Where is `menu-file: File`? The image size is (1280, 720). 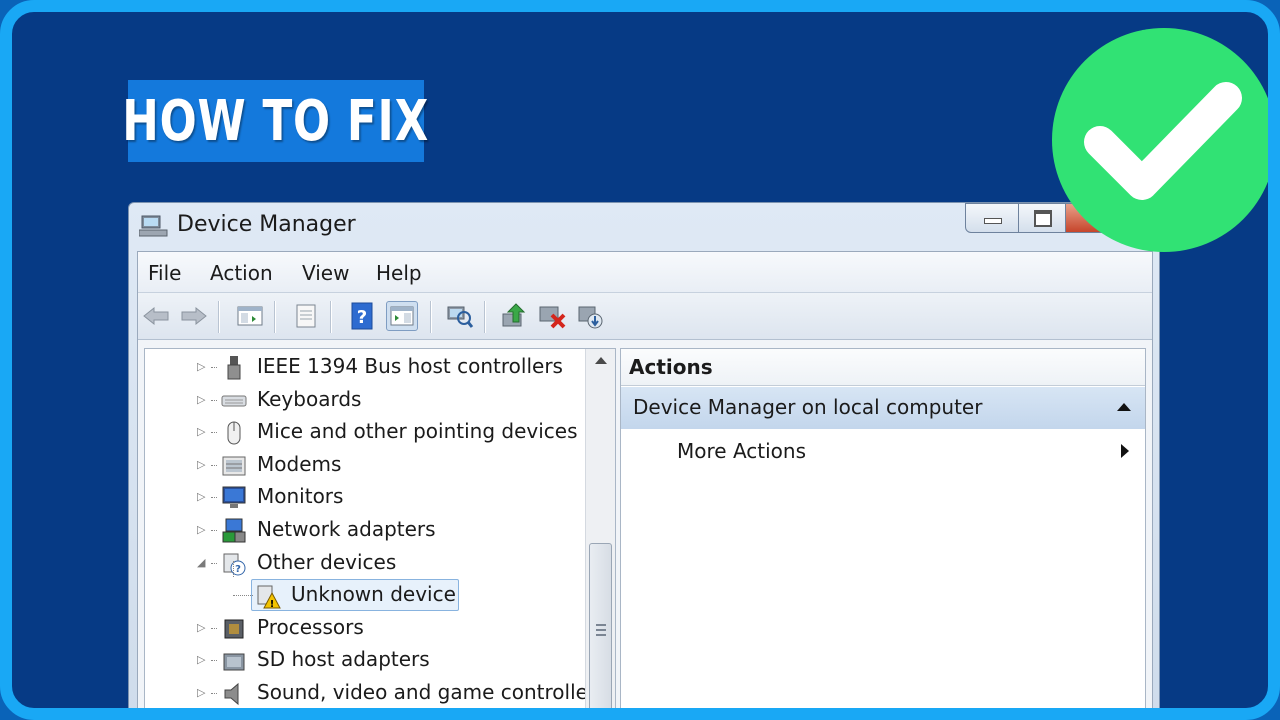 menu-file: File is located at coordinates (164, 273).